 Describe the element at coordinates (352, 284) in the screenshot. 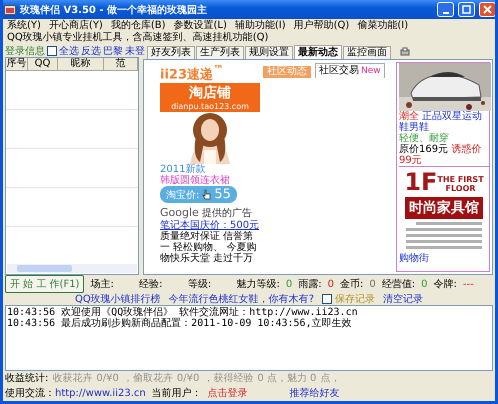

I see `stat-label: 金币:` at that location.